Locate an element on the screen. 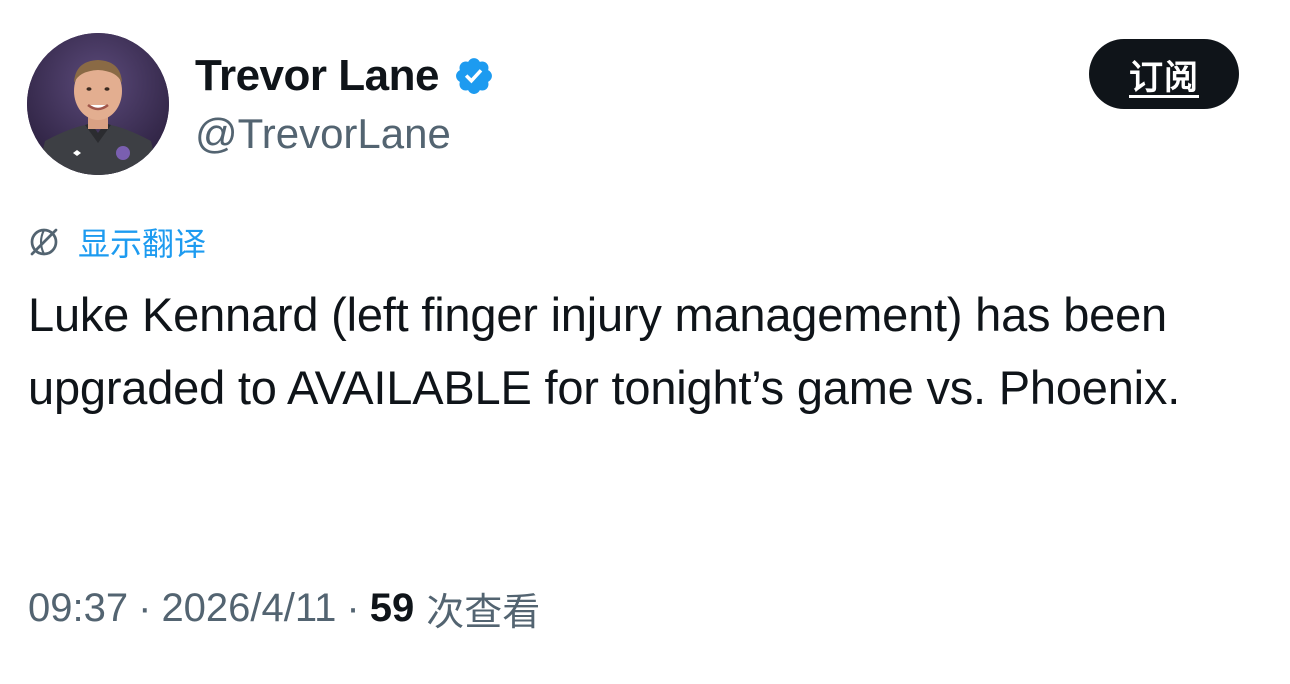 This screenshot has width=1290, height=684. tweet-meta: 09:37 · 2026/4/11 · 59 次查看 is located at coordinates (284, 608).